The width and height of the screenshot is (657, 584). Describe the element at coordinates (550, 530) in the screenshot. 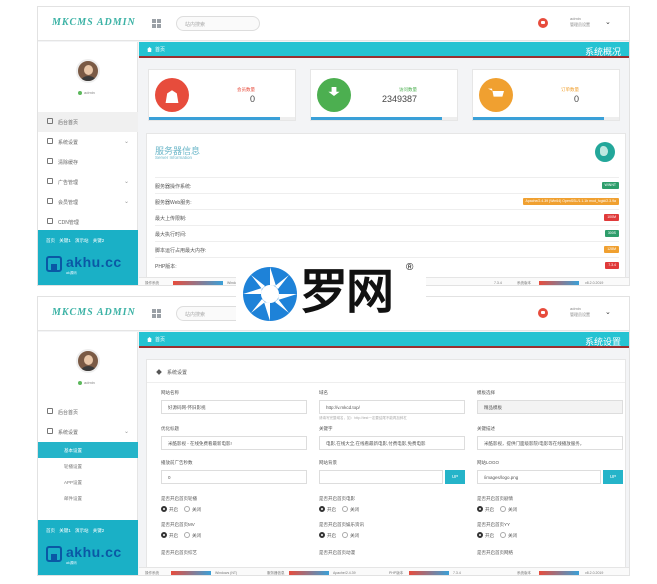

I see `radio-group-yy: 是否开启首页YY 开启 关闭` at that location.